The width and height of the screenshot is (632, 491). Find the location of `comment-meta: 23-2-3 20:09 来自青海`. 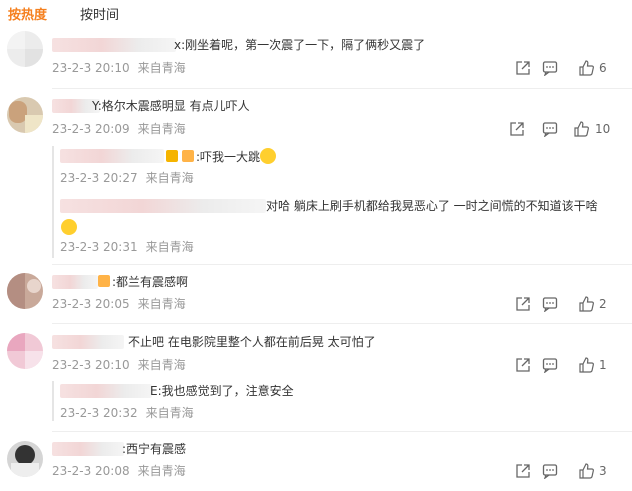

comment-meta: 23-2-3 20:09 来自青海 is located at coordinates (119, 129).